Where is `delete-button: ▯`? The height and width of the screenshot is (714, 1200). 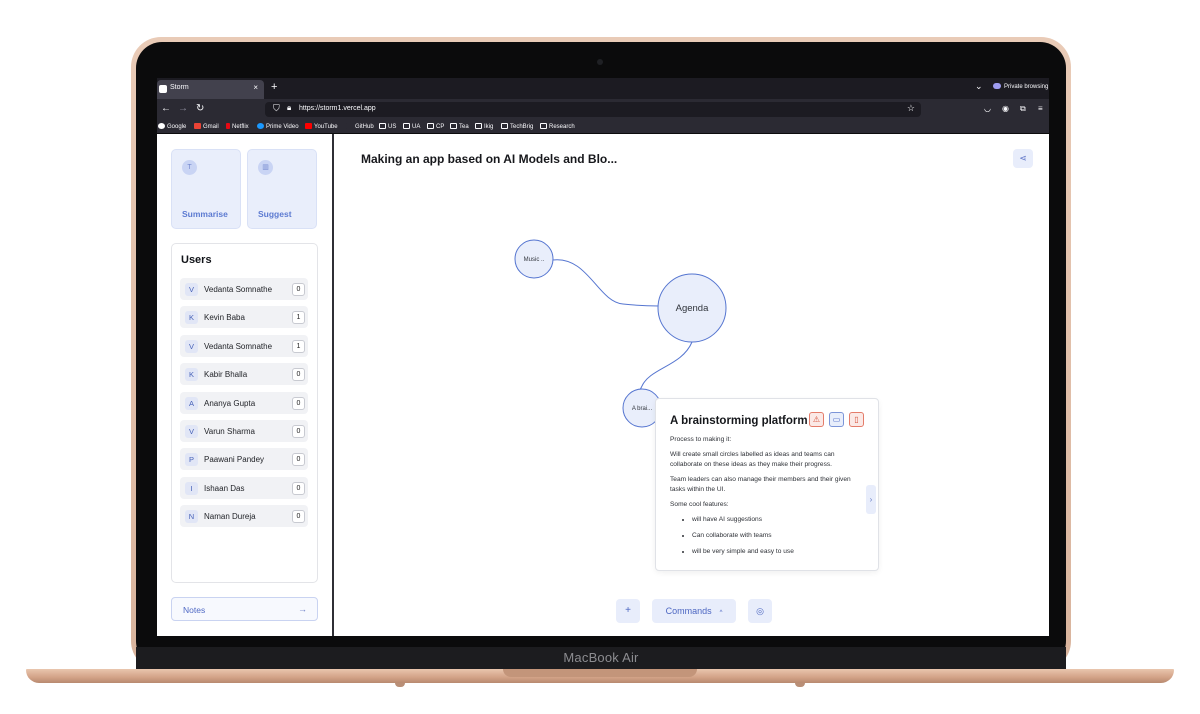 delete-button: ▯ is located at coordinates (856, 419).